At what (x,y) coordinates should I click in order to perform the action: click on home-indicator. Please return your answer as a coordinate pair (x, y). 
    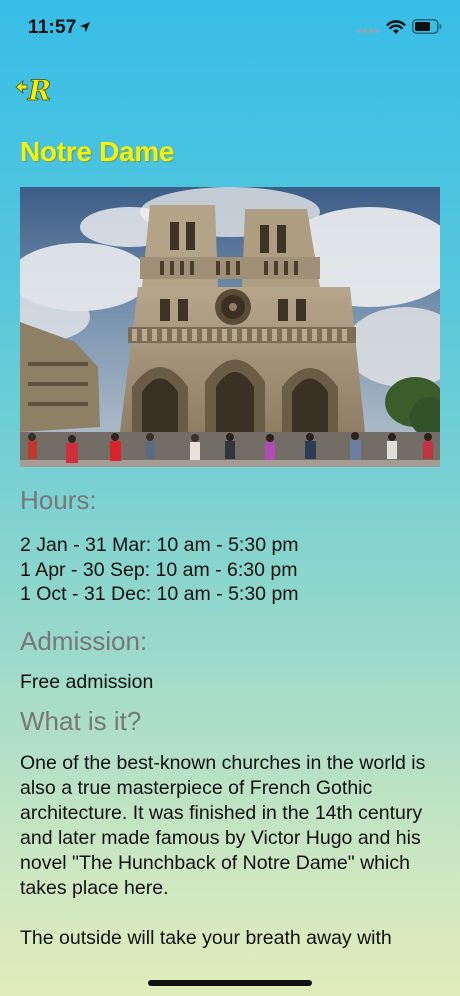
    Looking at the image, I should click on (230, 983).